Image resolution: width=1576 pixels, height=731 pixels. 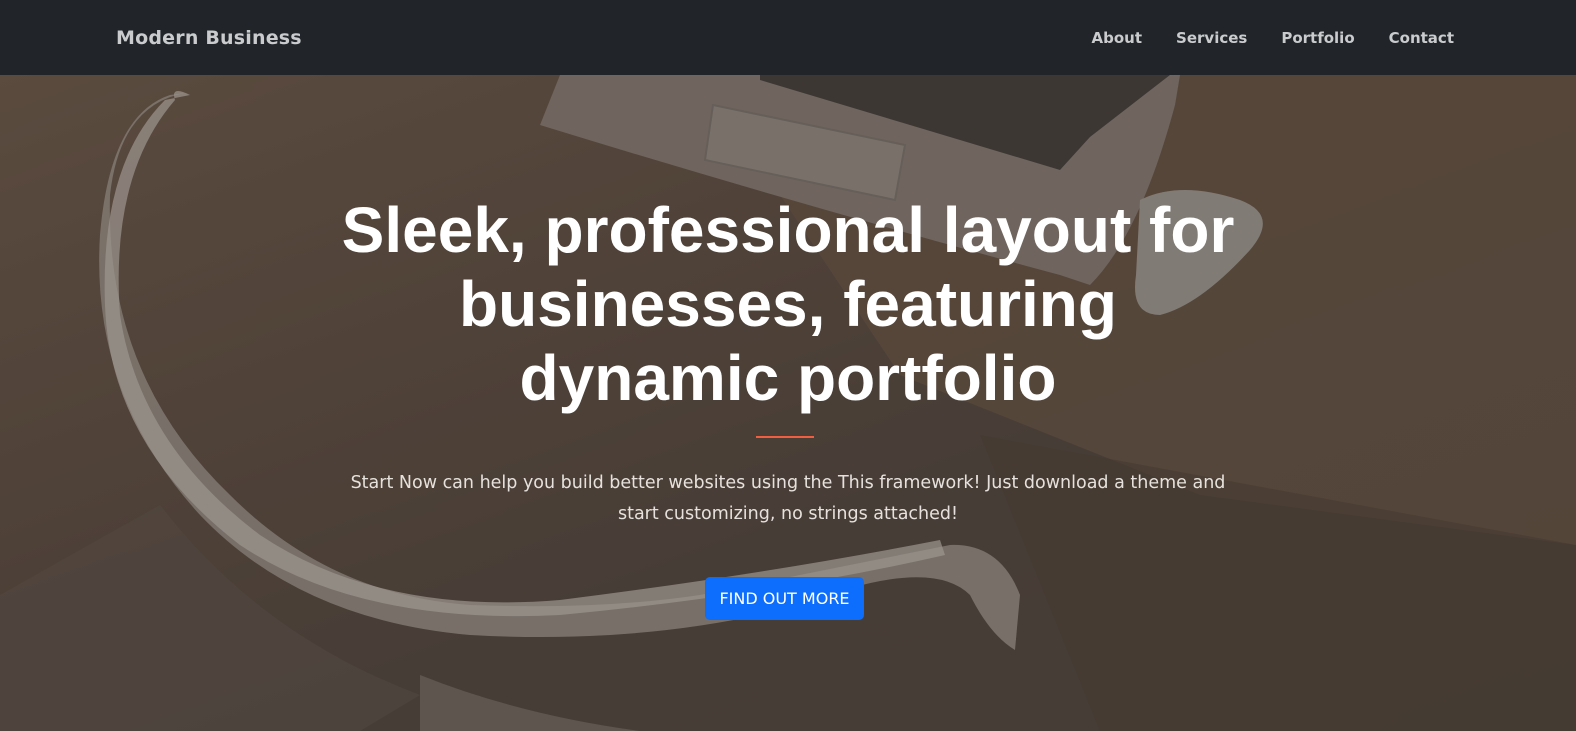 What do you see at coordinates (1317, 38) in the screenshot?
I see `nav-link-portfolio: Portfolio` at bounding box center [1317, 38].